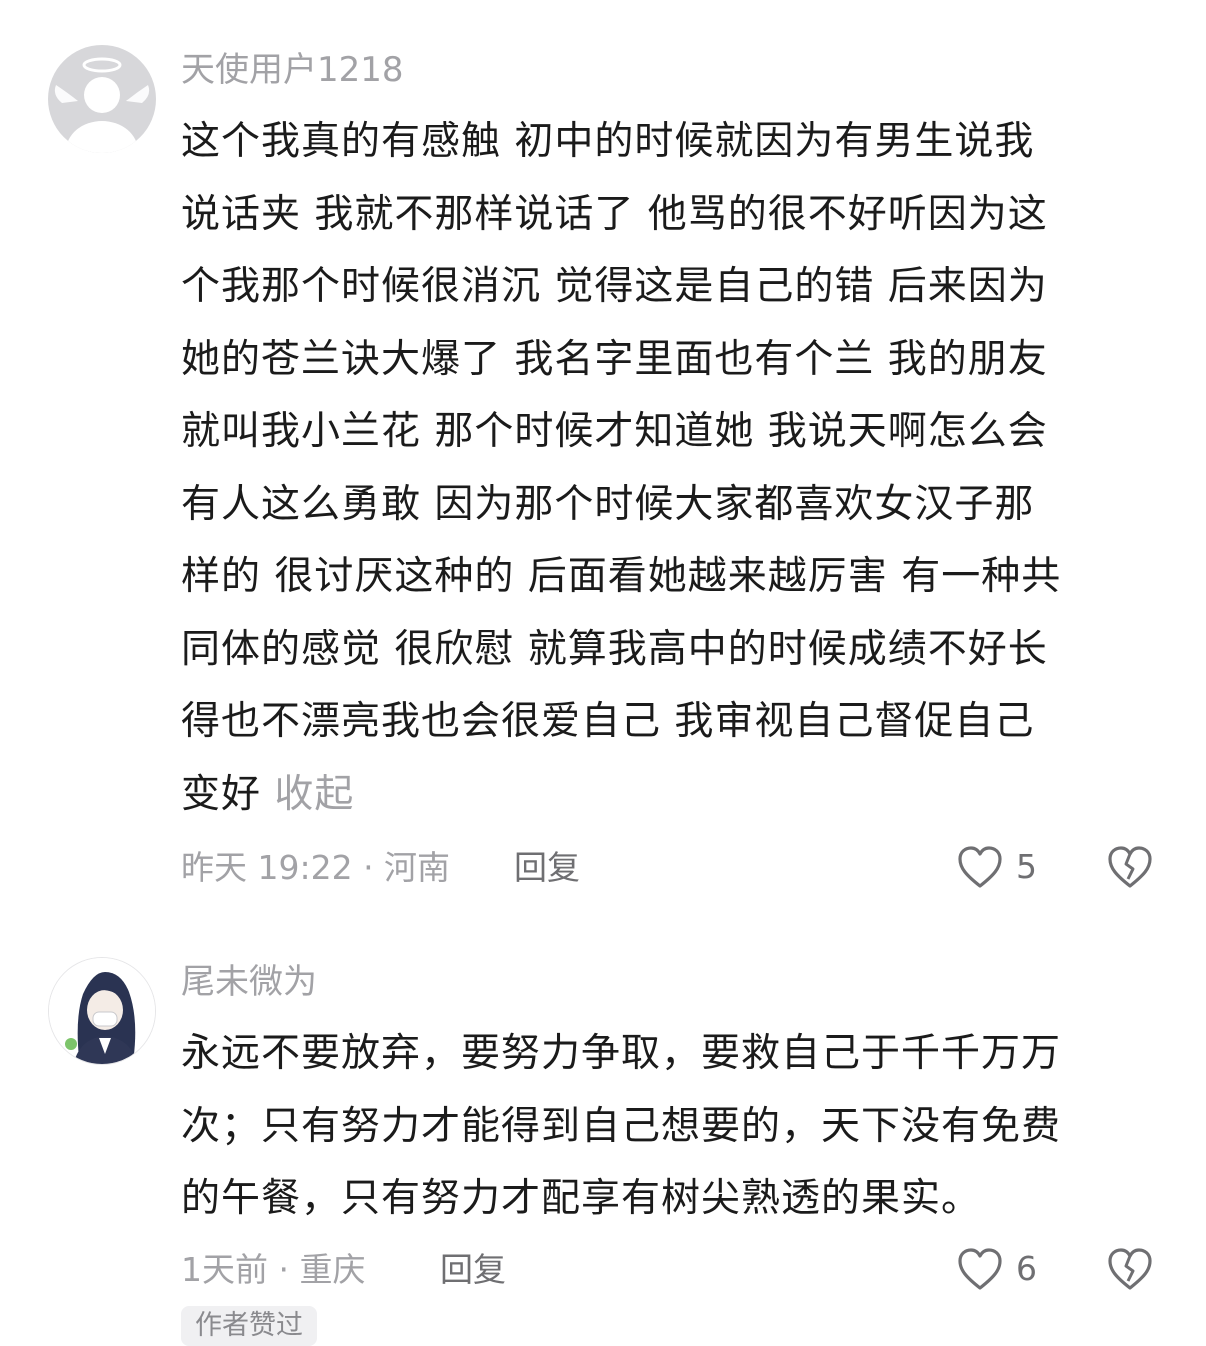 This screenshot has height=1346, width=1206. I want to click on anime-girl-avatar, so click(102, 1011).